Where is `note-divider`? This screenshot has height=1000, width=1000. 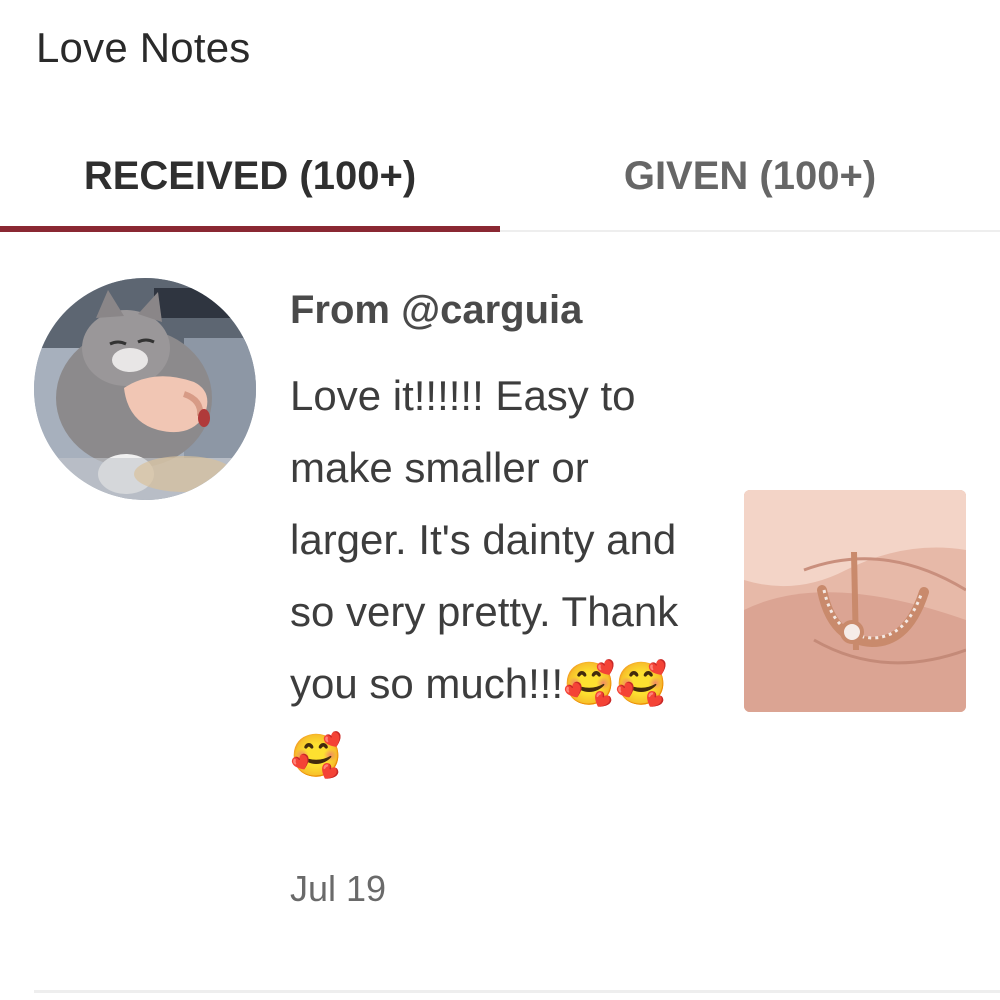 note-divider is located at coordinates (517, 991).